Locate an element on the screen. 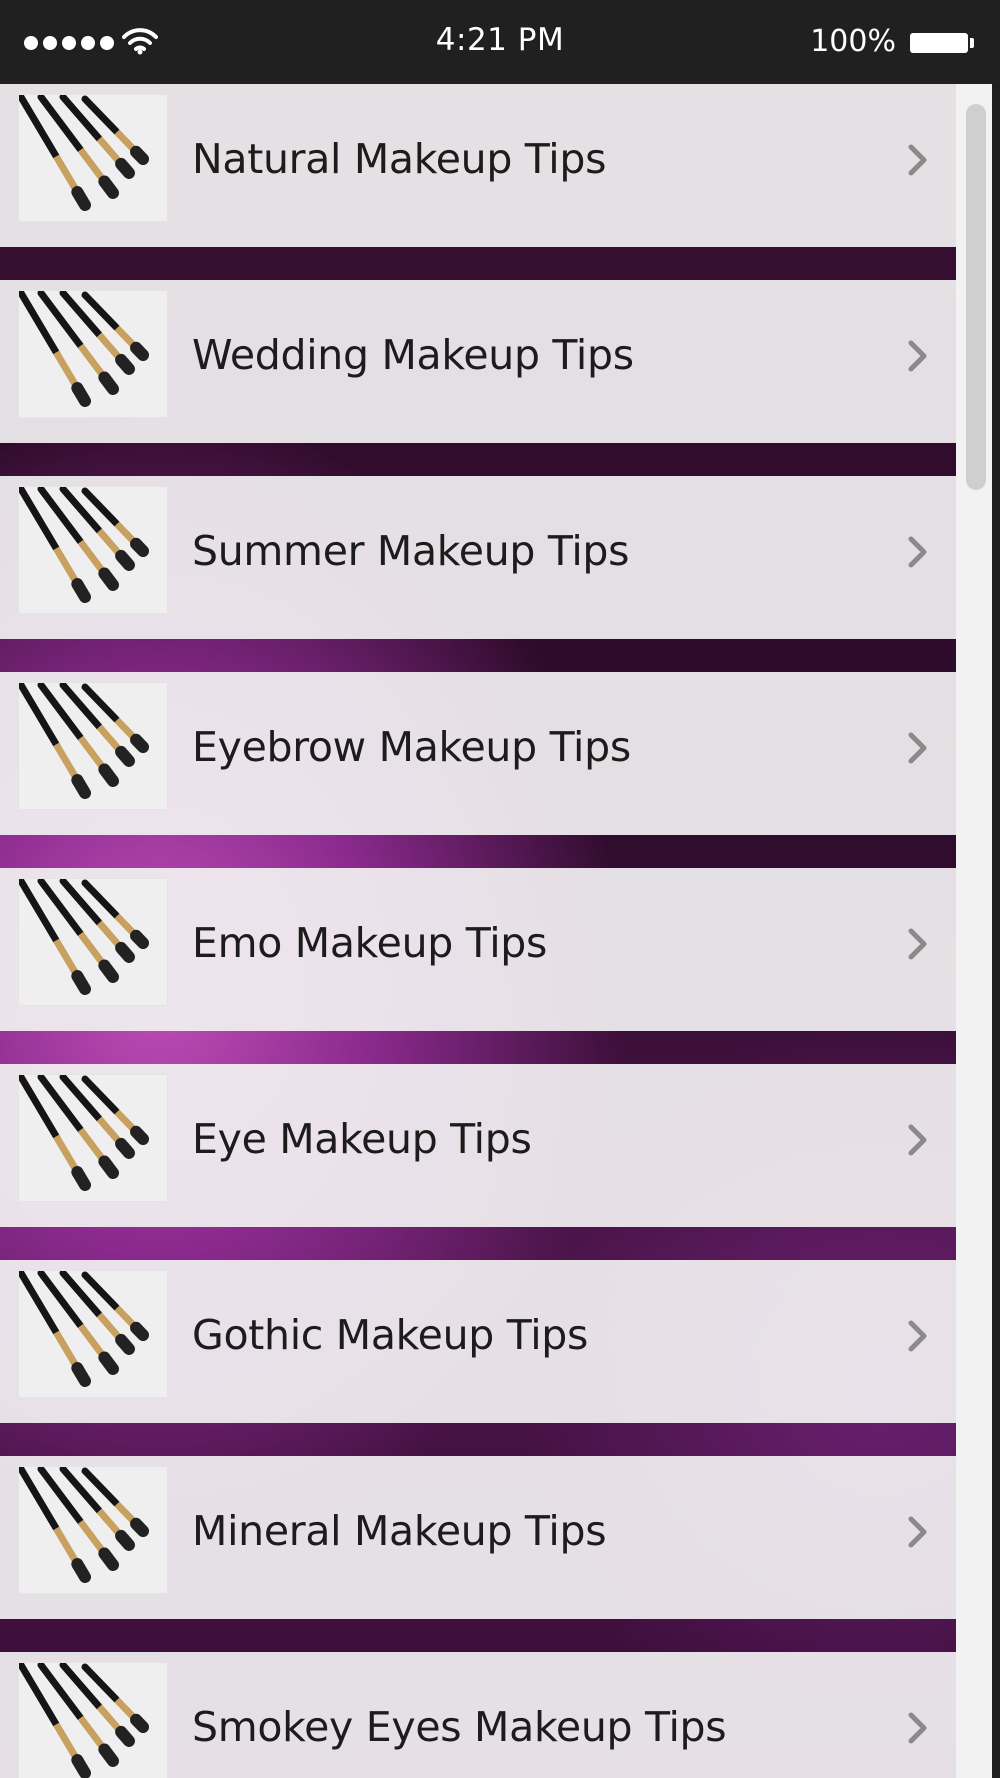 The width and height of the screenshot is (1000, 1778). list-item-label: Eye Makeup Tips is located at coordinates (362, 1139).